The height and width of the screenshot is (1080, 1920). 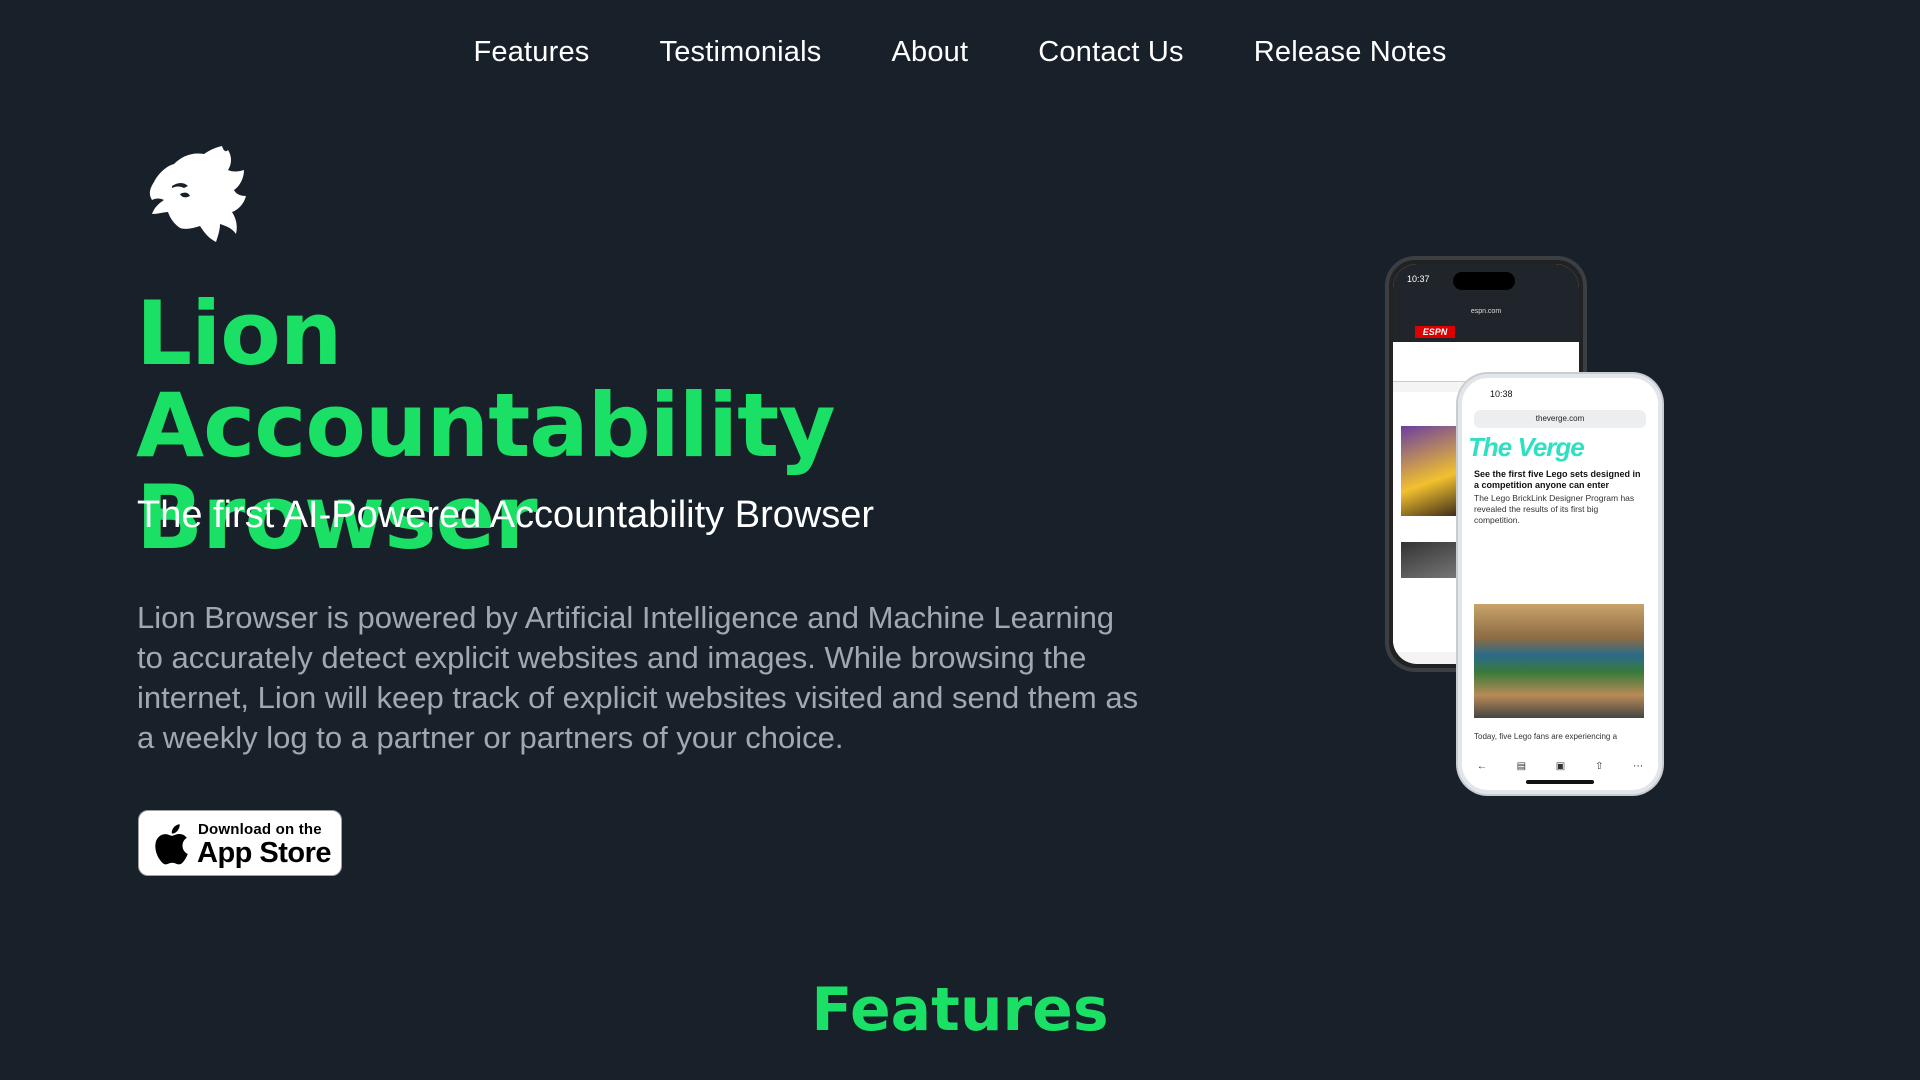 I want to click on back-arrow-icon: ←, so click(x=1481, y=766).